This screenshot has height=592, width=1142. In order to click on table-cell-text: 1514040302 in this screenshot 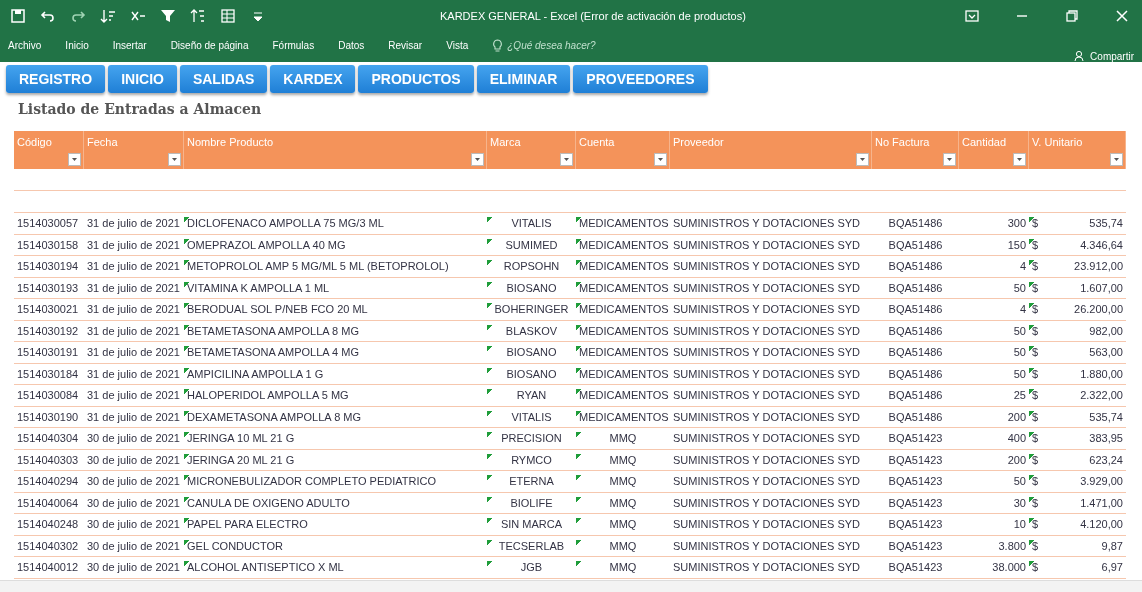, I will do `click(48, 545)`.